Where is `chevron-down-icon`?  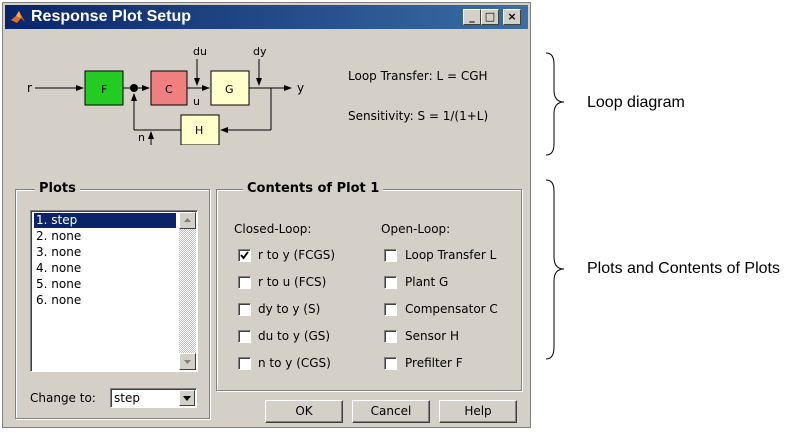 chevron-down-icon is located at coordinates (187, 398).